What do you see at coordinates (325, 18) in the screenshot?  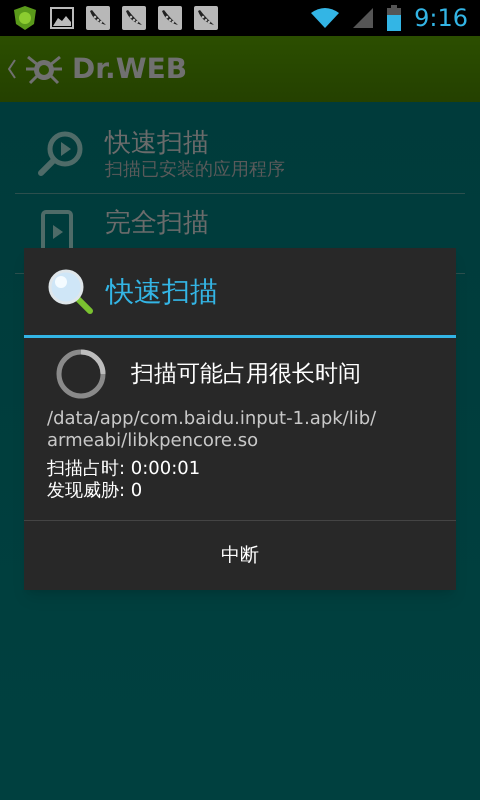 I see `wifi-icon` at bounding box center [325, 18].